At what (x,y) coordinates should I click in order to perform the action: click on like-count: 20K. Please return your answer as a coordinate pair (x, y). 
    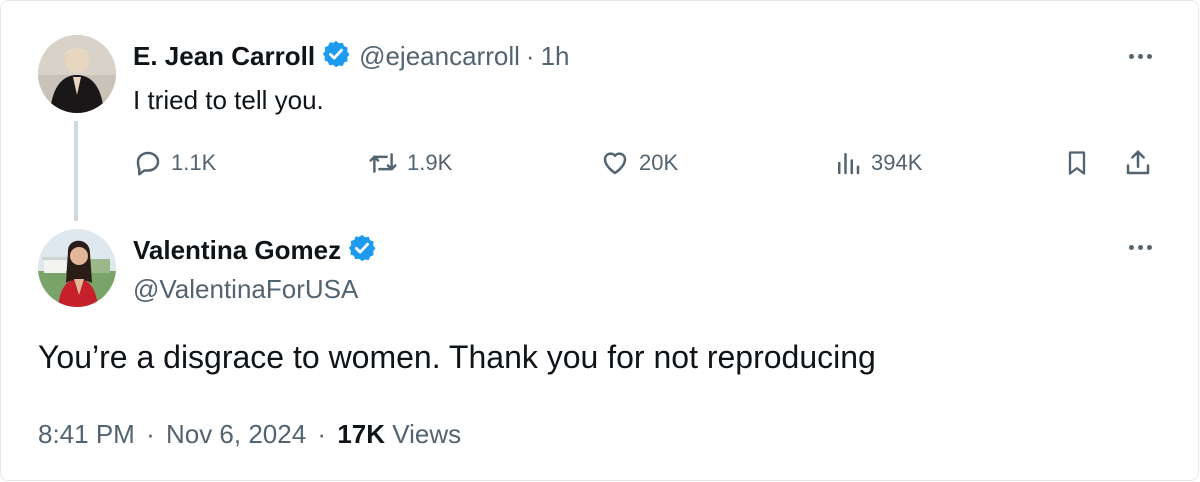
    Looking at the image, I should click on (659, 162).